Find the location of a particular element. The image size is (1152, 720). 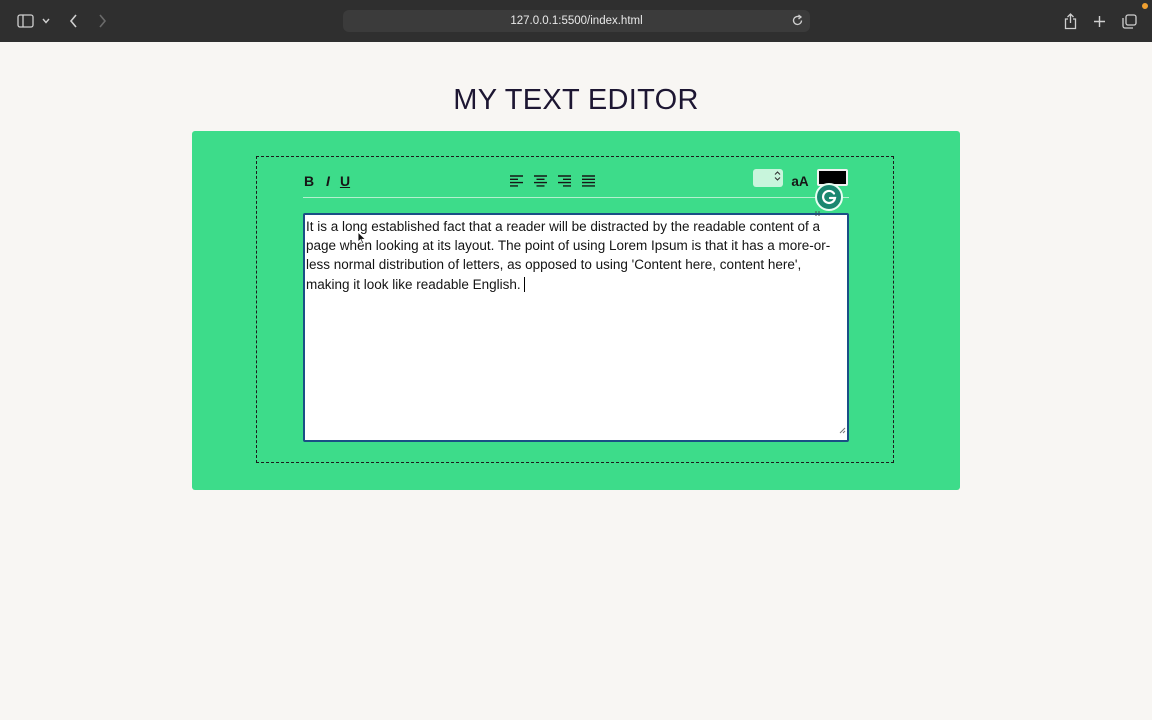

align-left-icon is located at coordinates (516, 181).